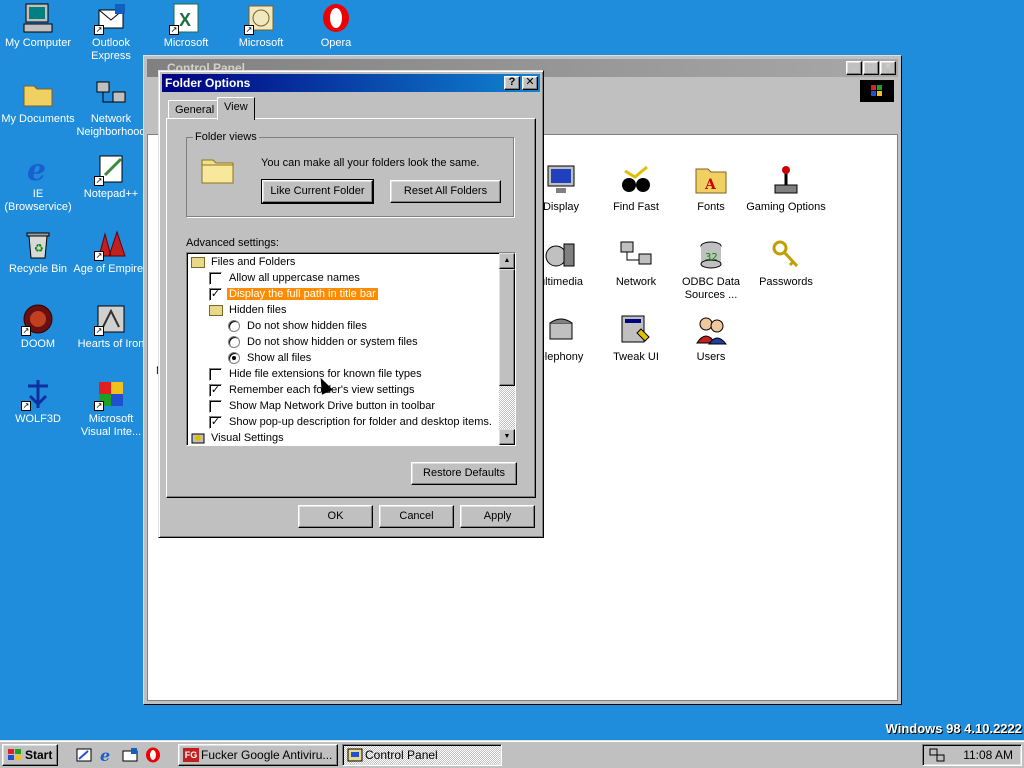 This screenshot has height=768, width=1024. I want to click on tree-item-map-network-drive: Show Map Network Drive button in toolbar, so click(322, 406).